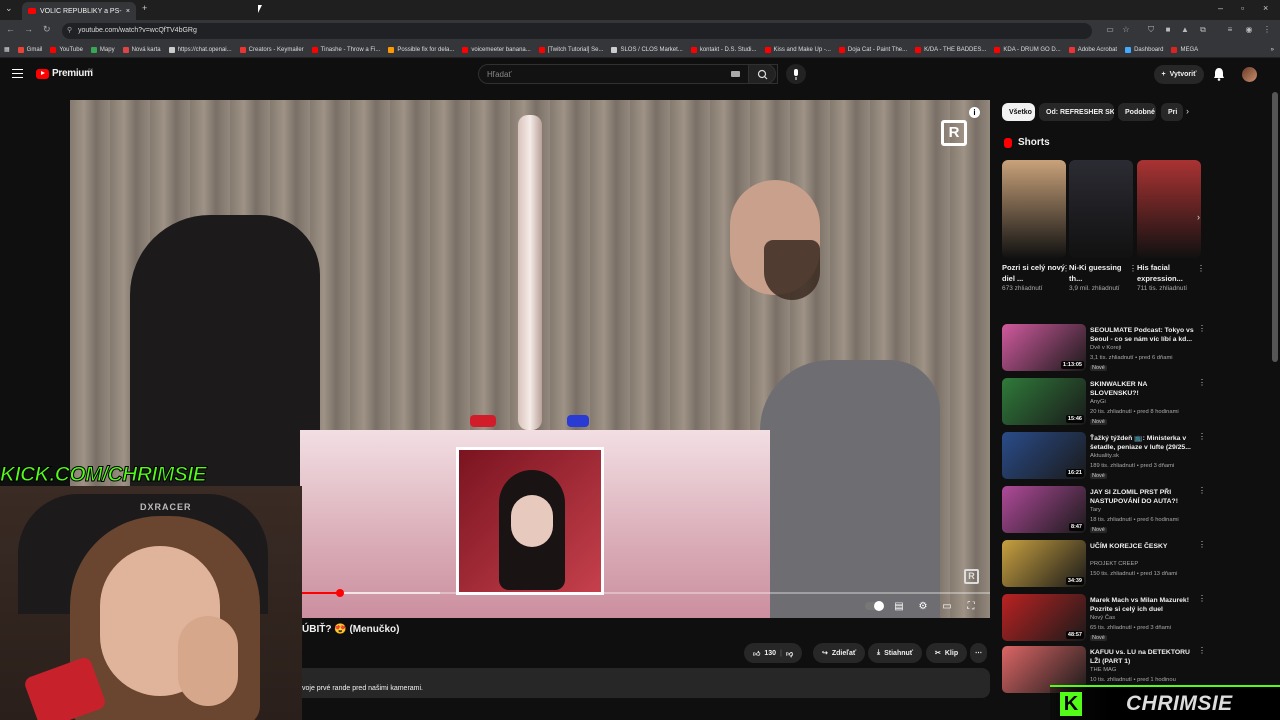 This screenshot has height=720, width=1280. What do you see at coordinates (1267, 30) in the screenshot?
I see `browser-menu-icon: ⋮` at bounding box center [1267, 30].